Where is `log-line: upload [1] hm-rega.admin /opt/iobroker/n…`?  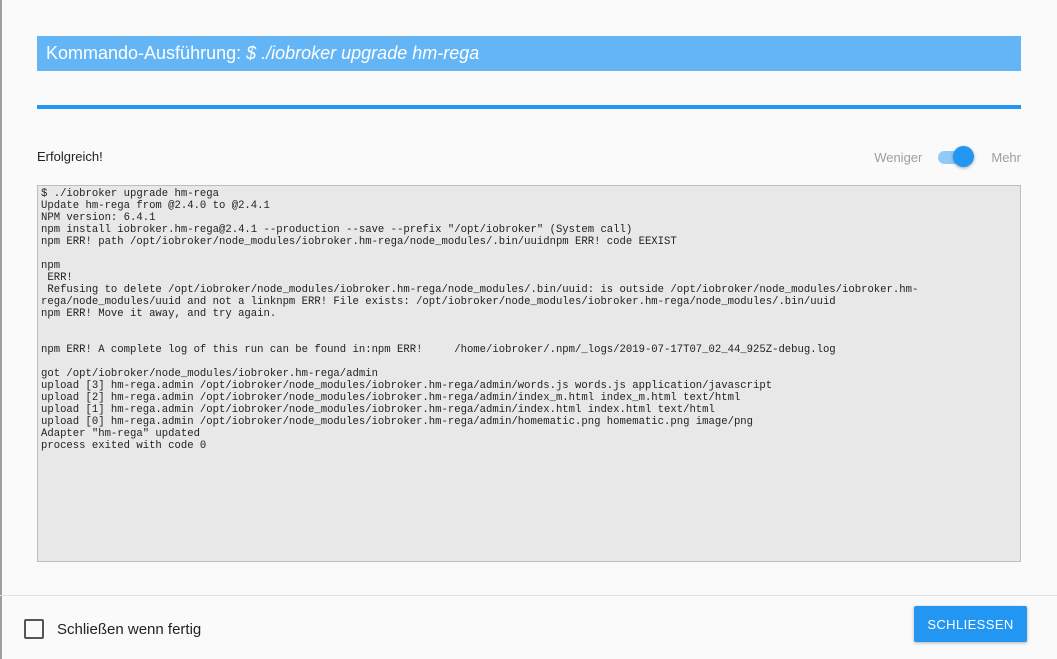
log-line: upload [1] hm-rega.admin /opt/iobroker/n… is located at coordinates (378, 410).